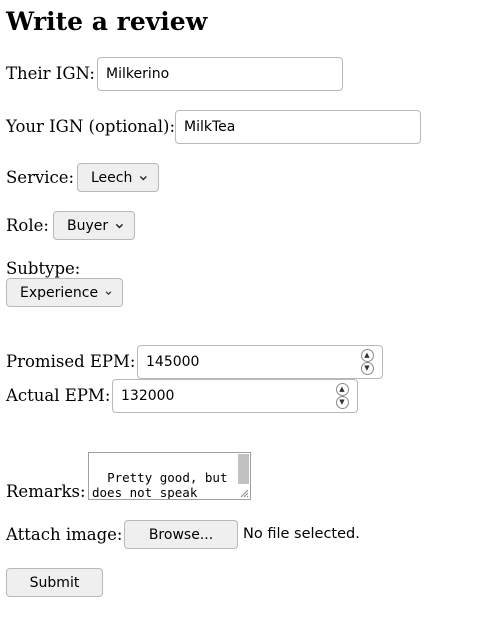 This screenshot has height=634, width=489. Describe the element at coordinates (50, 73) in the screenshot. I see `their-ign-label: Their IGN:` at that location.